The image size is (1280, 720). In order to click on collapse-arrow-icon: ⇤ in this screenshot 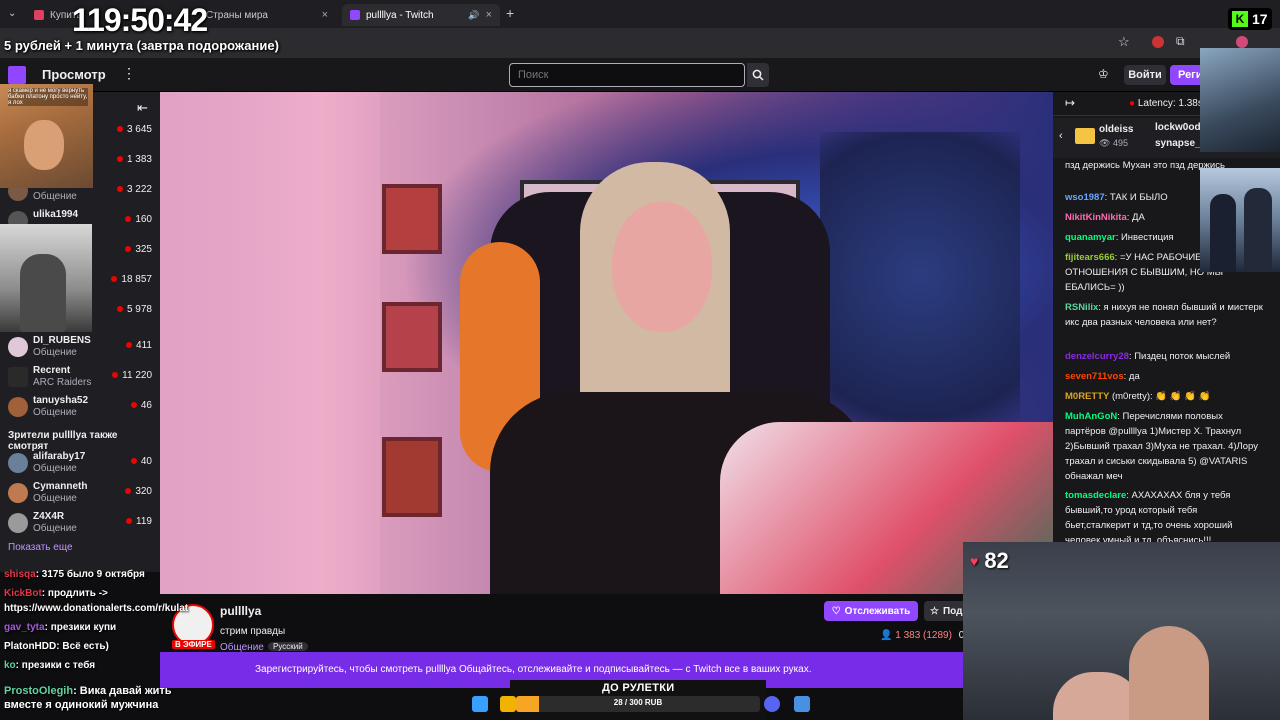, I will do `click(142, 108)`.